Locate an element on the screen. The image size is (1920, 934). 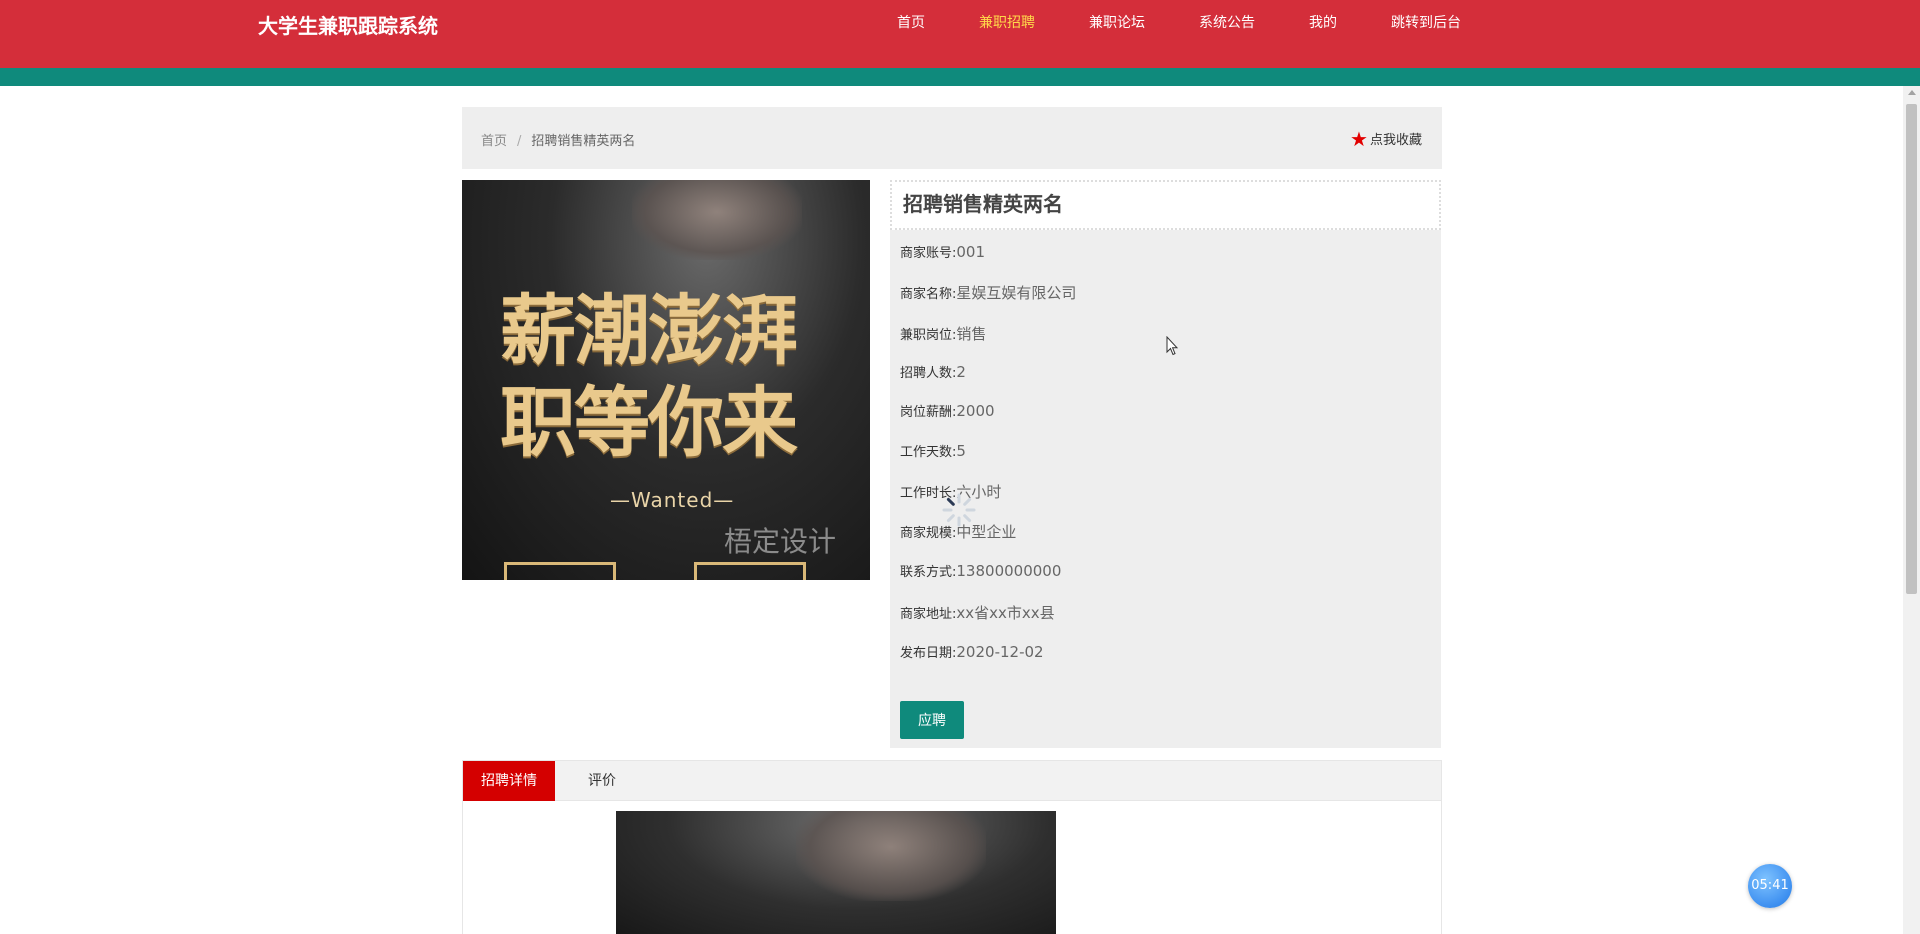
apply-button: 应聘 is located at coordinates (932, 720).